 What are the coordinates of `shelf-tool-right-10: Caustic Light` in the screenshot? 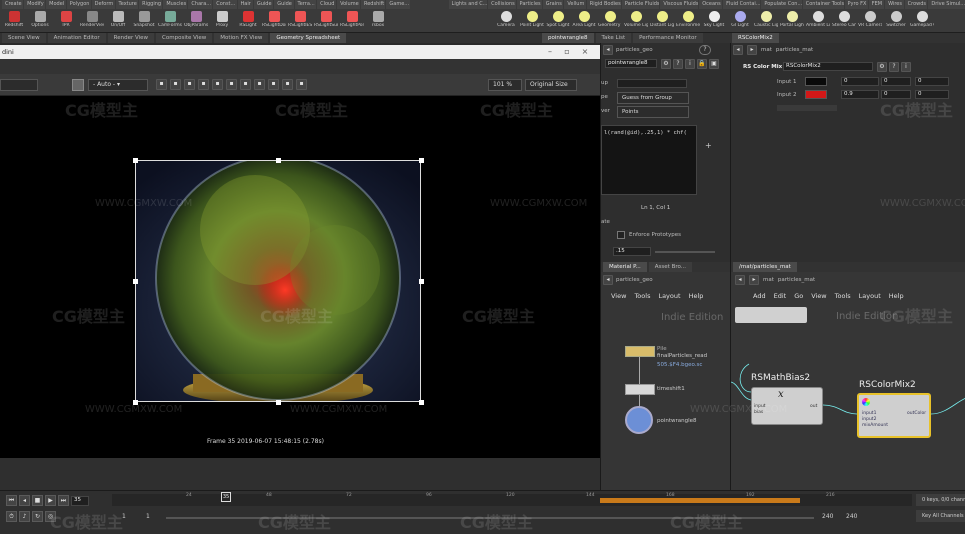 It's located at (766, 19).